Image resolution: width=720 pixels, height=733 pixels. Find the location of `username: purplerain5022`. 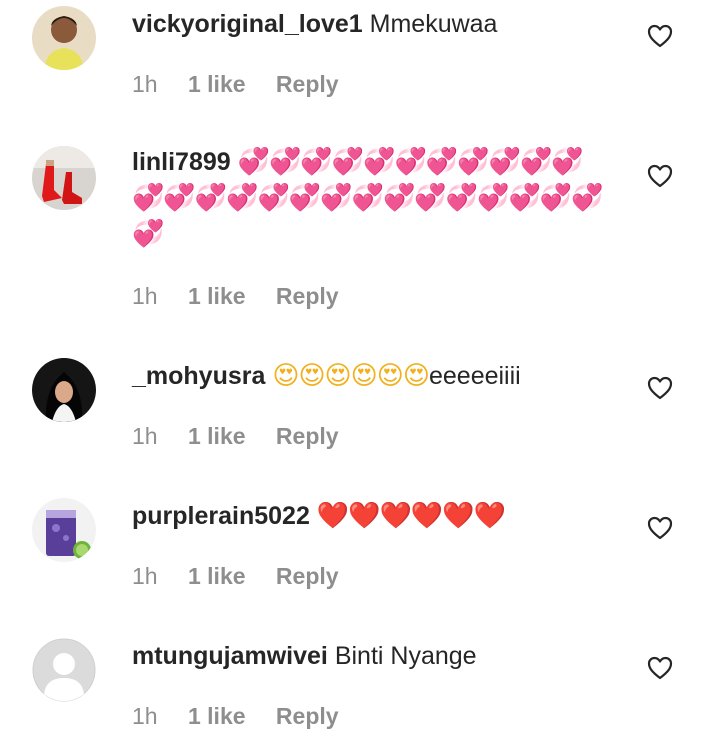

username: purplerain5022 is located at coordinates (221, 516).